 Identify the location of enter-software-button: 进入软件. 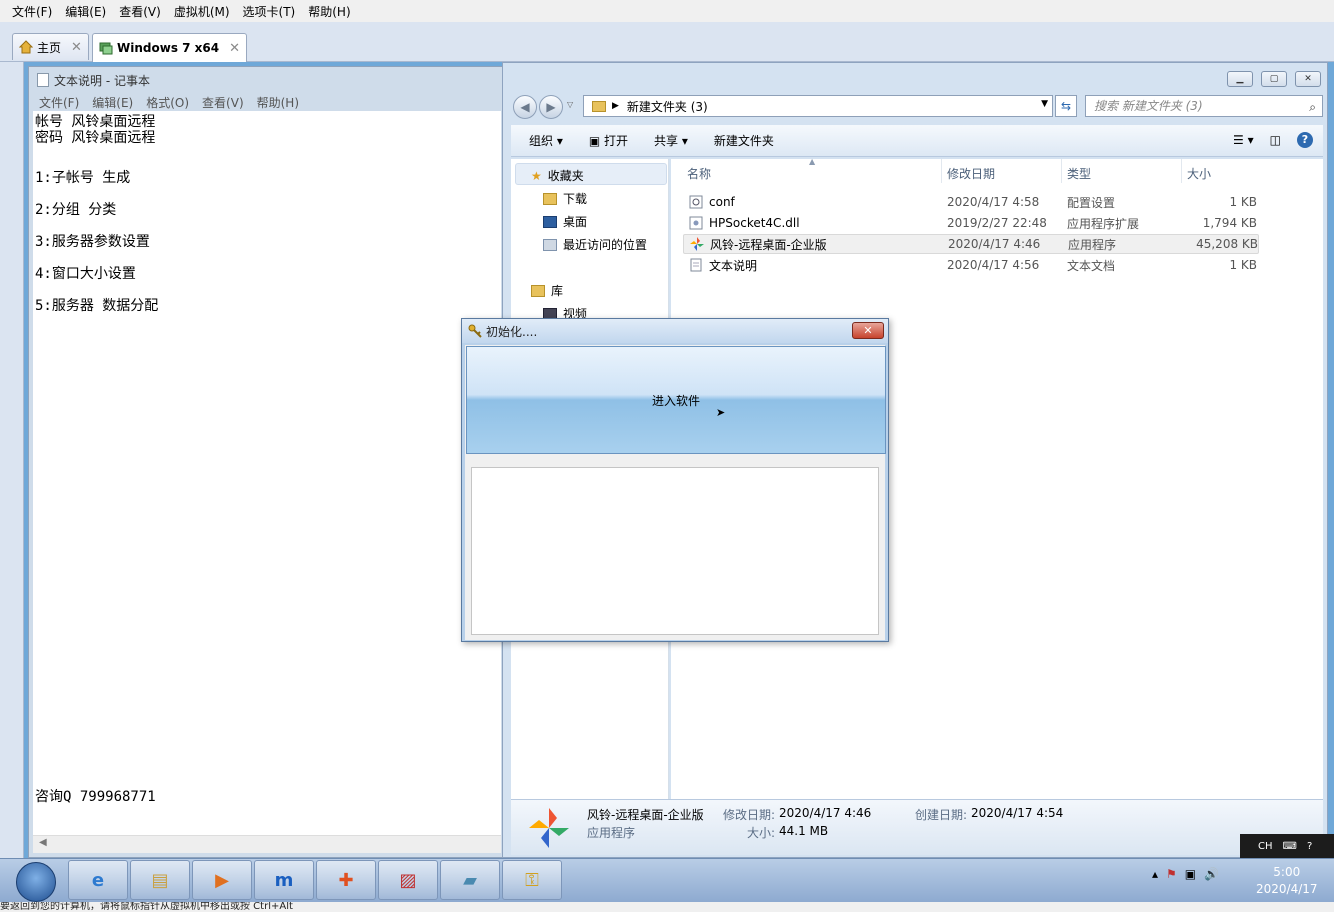
(676, 400).